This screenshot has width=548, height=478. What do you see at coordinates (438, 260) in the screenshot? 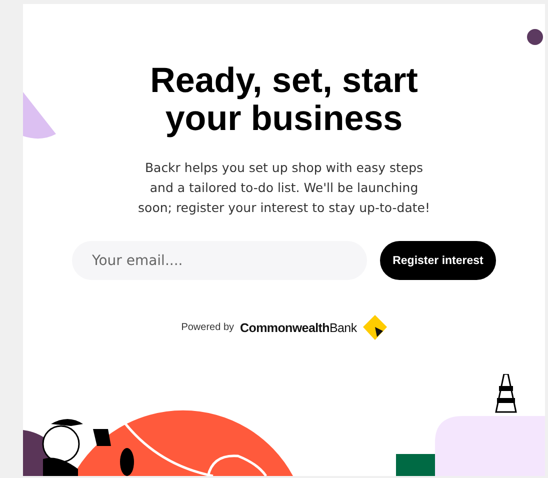
I see `register-button: Register interest` at bounding box center [438, 260].